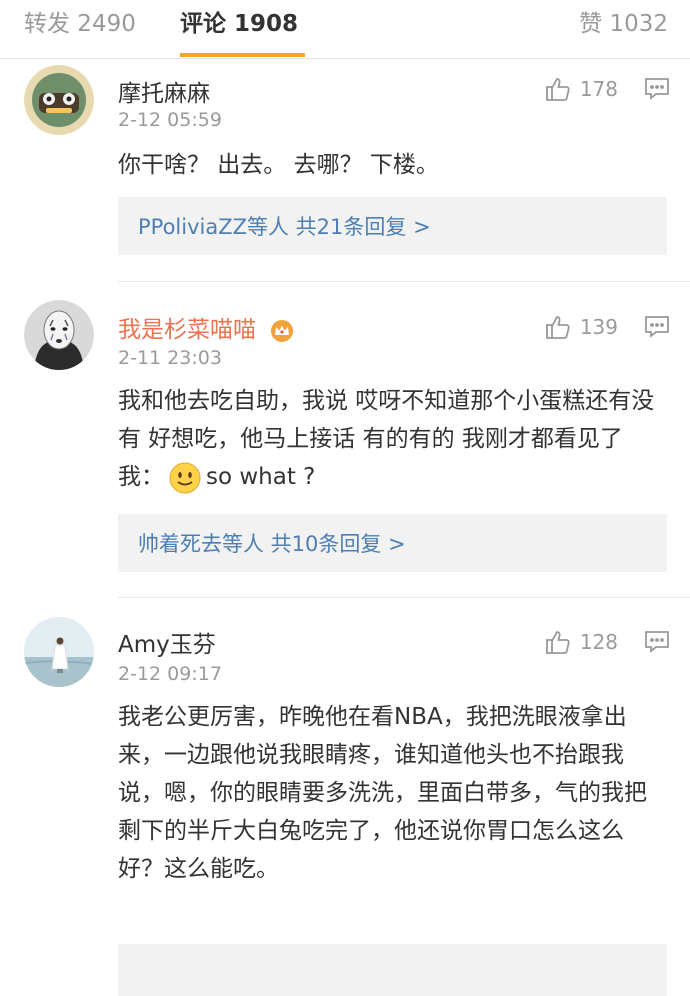  I want to click on comment-text-end: so what ?, so click(261, 477).